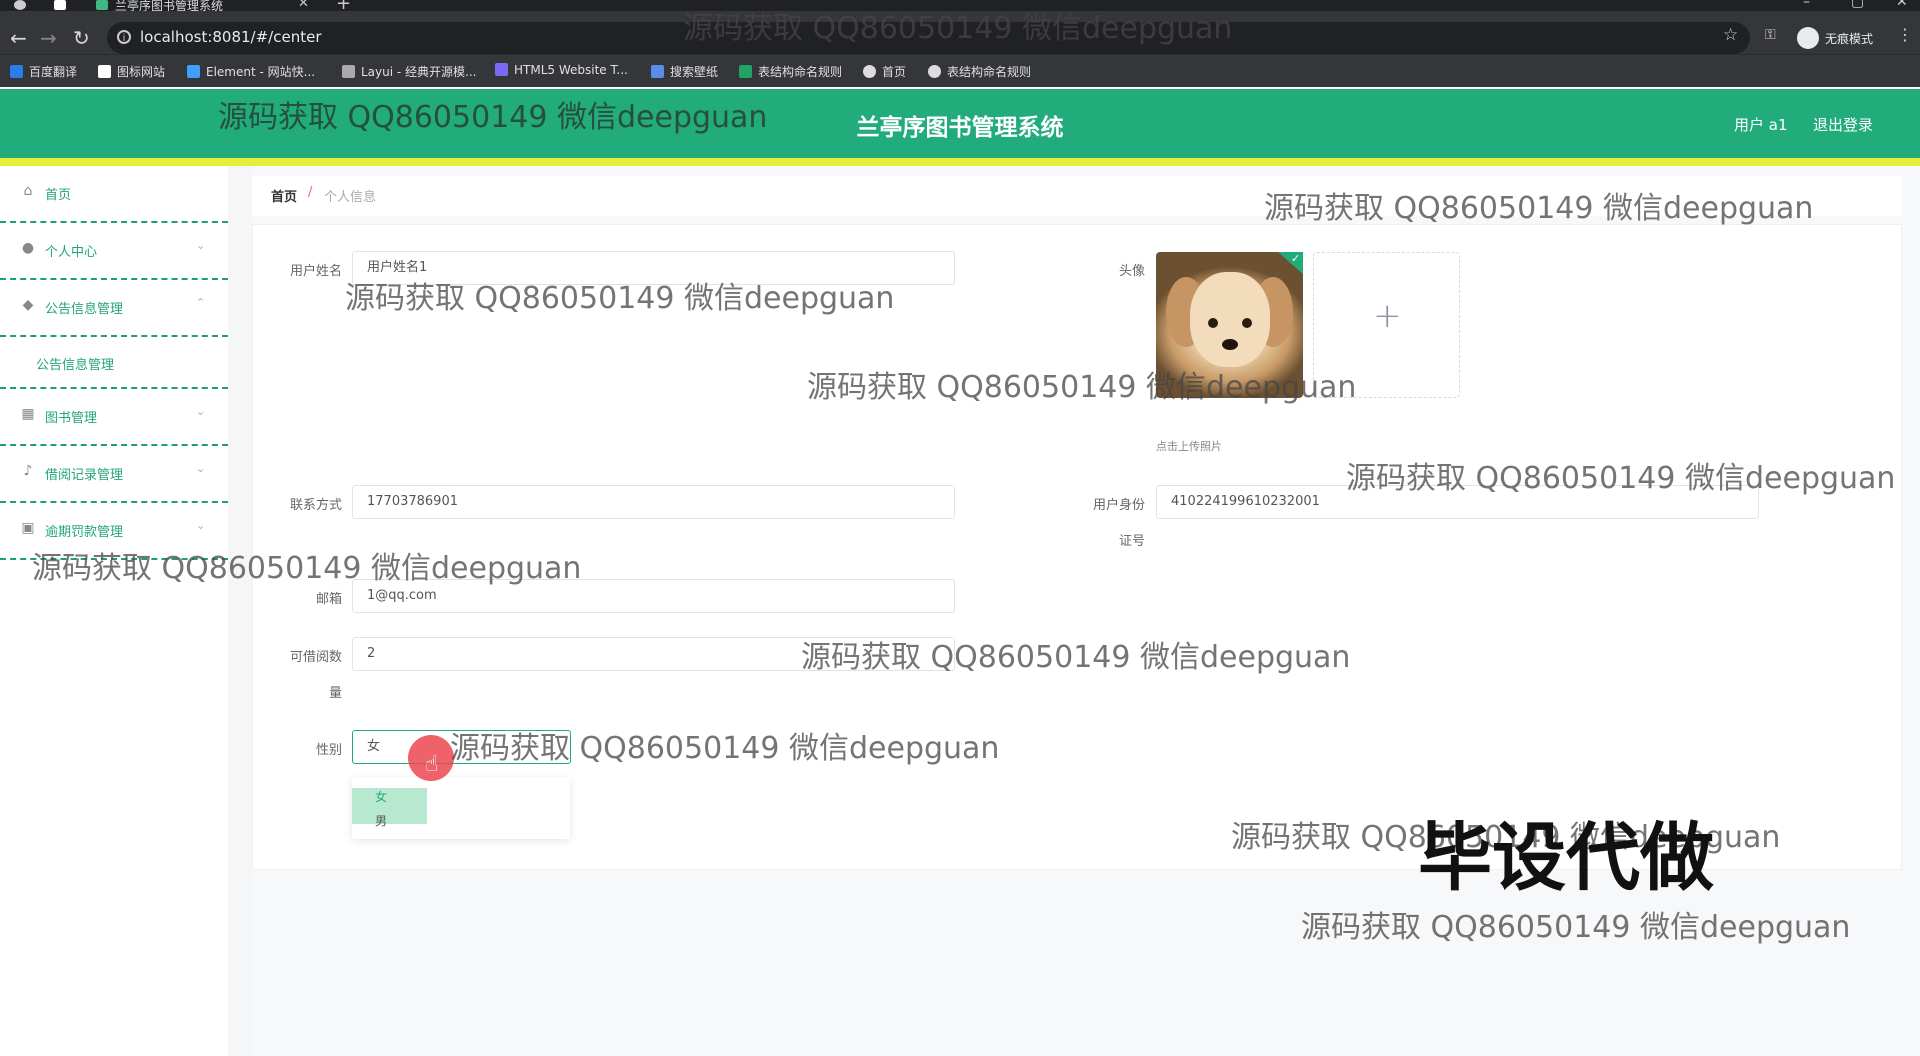  What do you see at coordinates (284, 195) in the screenshot?
I see `breadcrumb-home: 首页` at bounding box center [284, 195].